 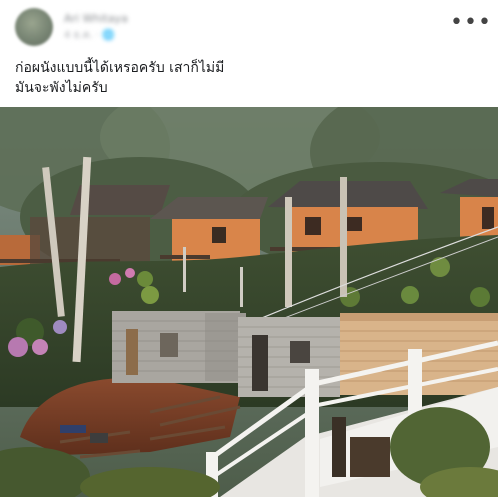 What do you see at coordinates (34, 27) in the screenshot?
I see `author-avatar` at bounding box center [34, 27].